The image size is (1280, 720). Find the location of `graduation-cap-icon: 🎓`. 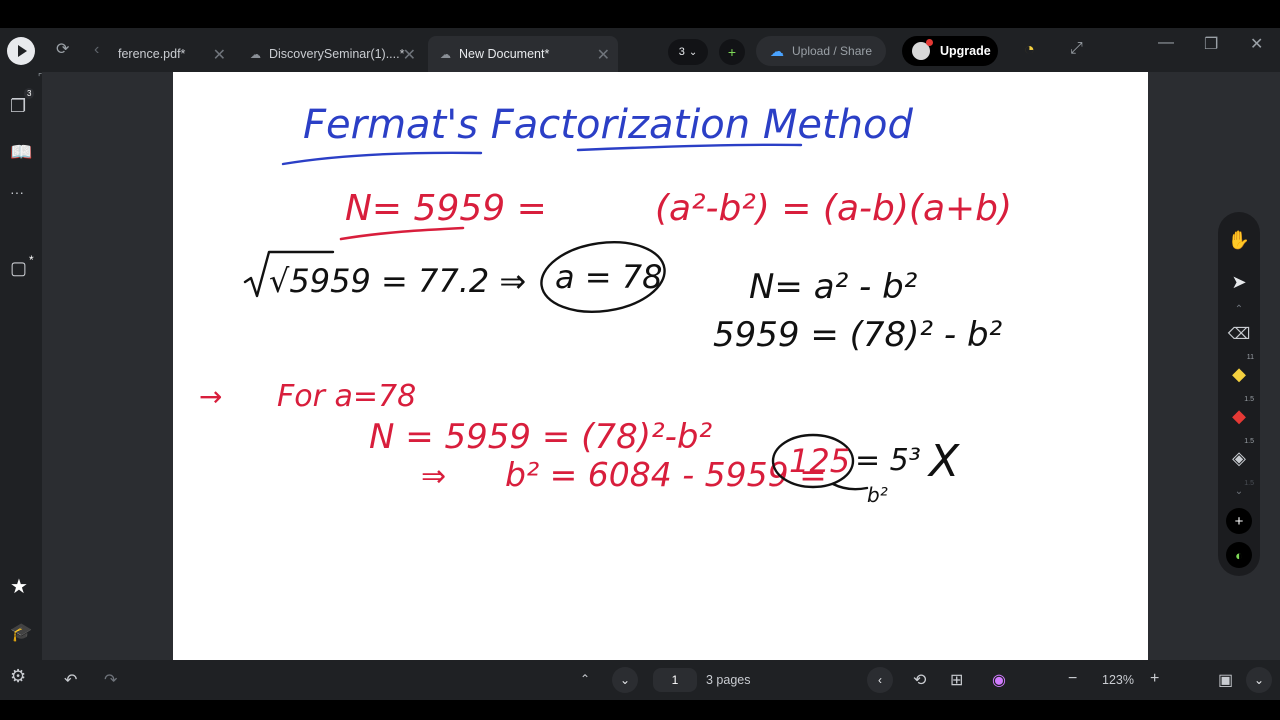

graduation-cap-icon: 🎓 is located at coordinates (21, 632).